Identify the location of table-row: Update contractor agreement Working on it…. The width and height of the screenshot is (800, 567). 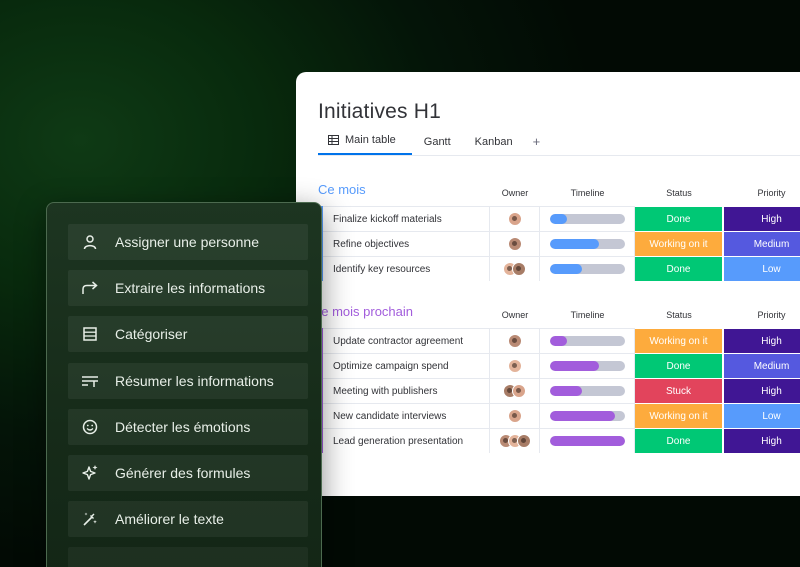
(559, 340).